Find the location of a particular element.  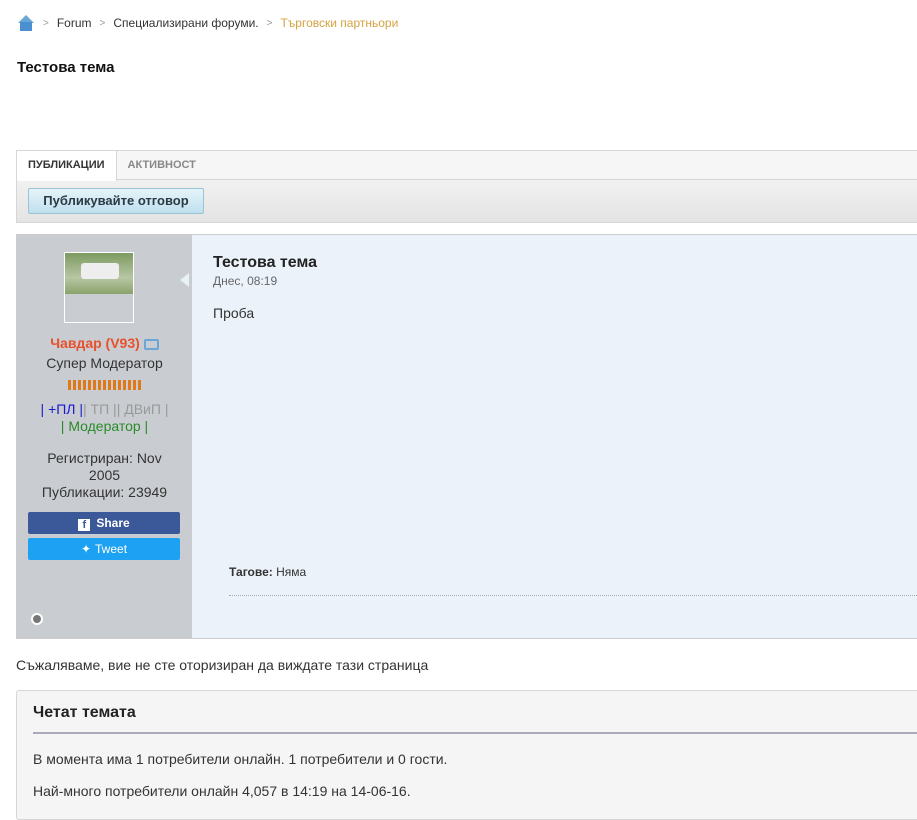

tweet-button: ✦ Tweet is located at coordinates (104, 549).